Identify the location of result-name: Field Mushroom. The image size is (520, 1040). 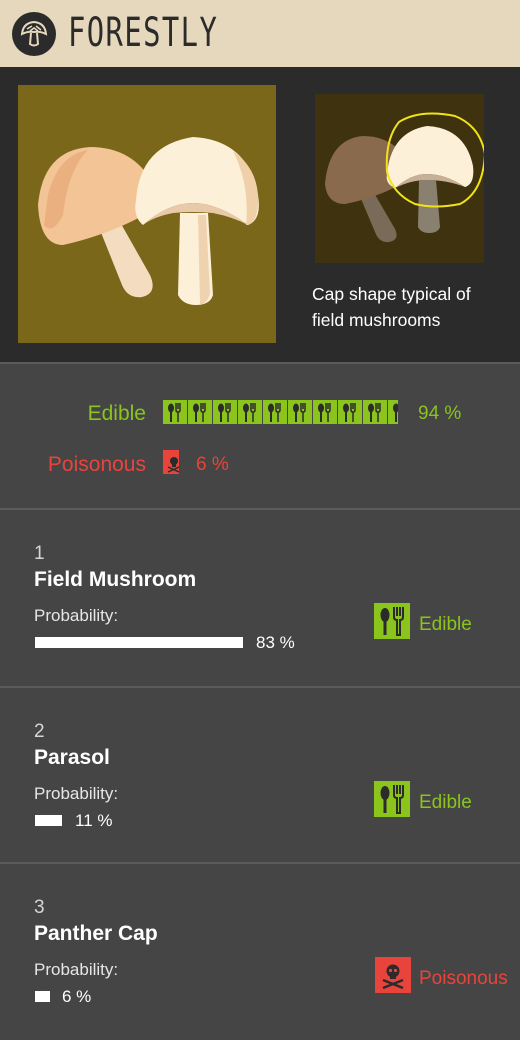
(115, 579).